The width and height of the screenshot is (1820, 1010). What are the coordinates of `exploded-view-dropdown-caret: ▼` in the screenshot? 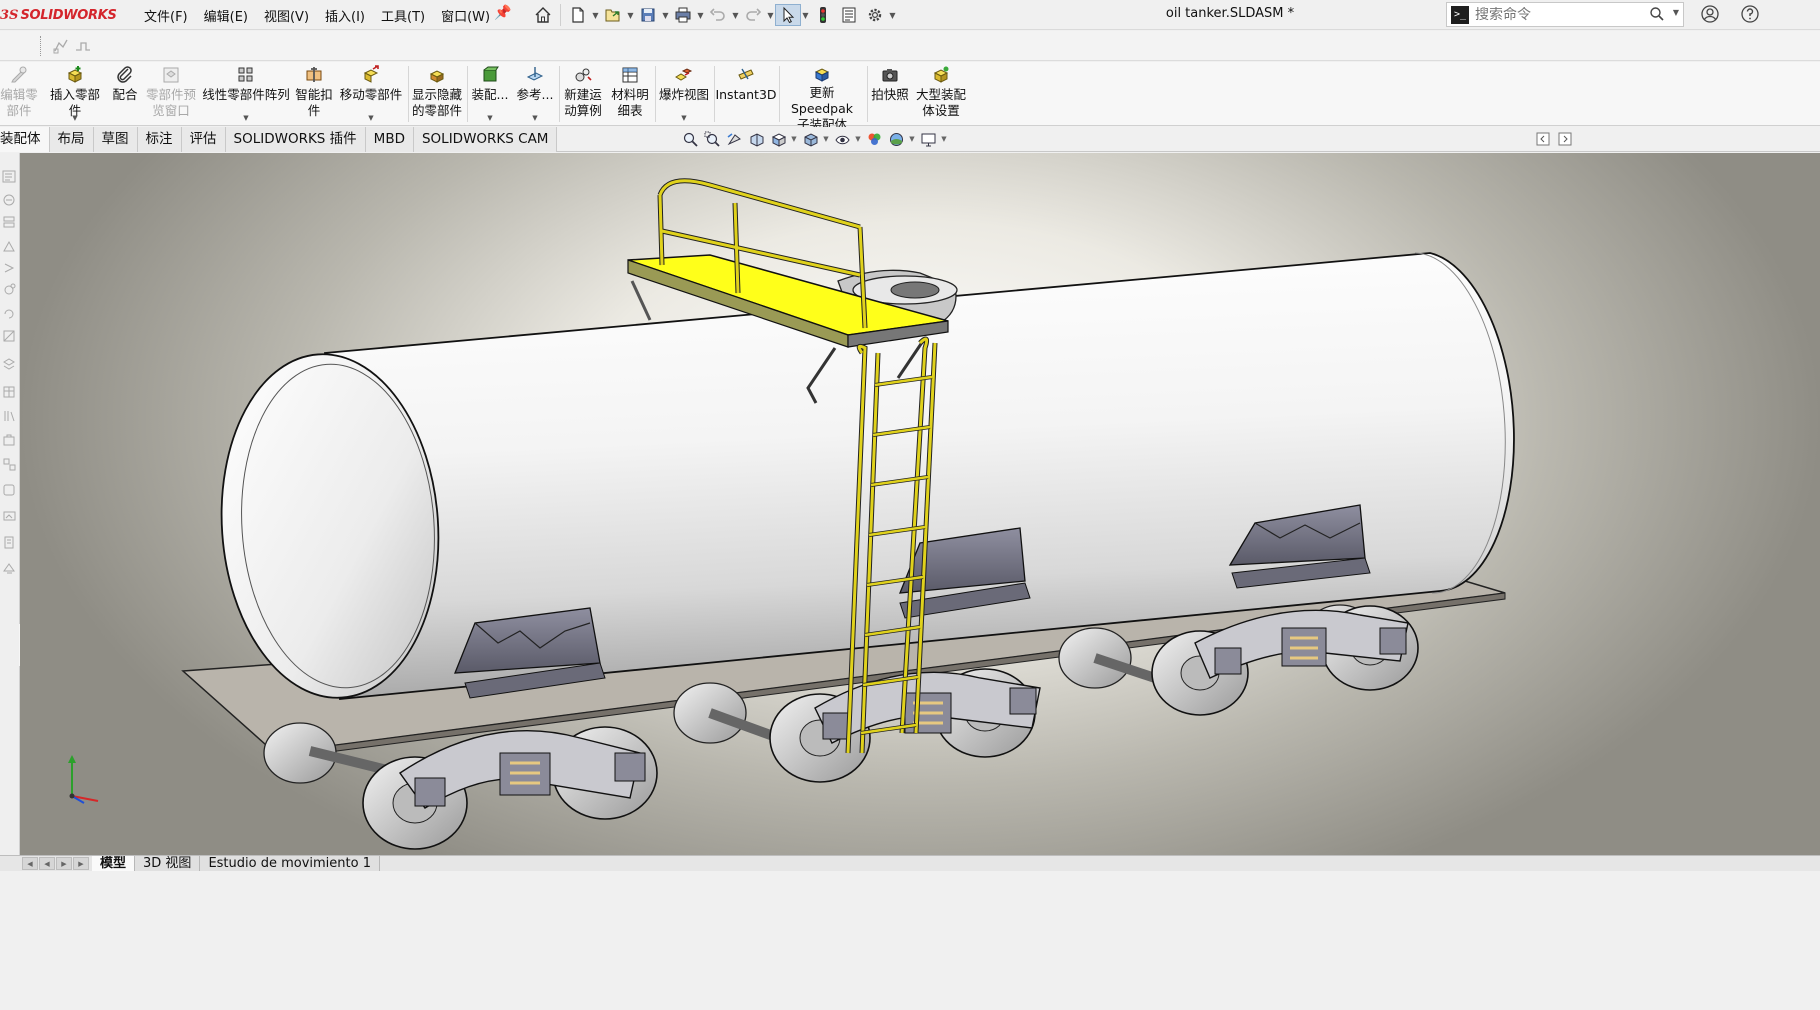 It's located at (683, 118).